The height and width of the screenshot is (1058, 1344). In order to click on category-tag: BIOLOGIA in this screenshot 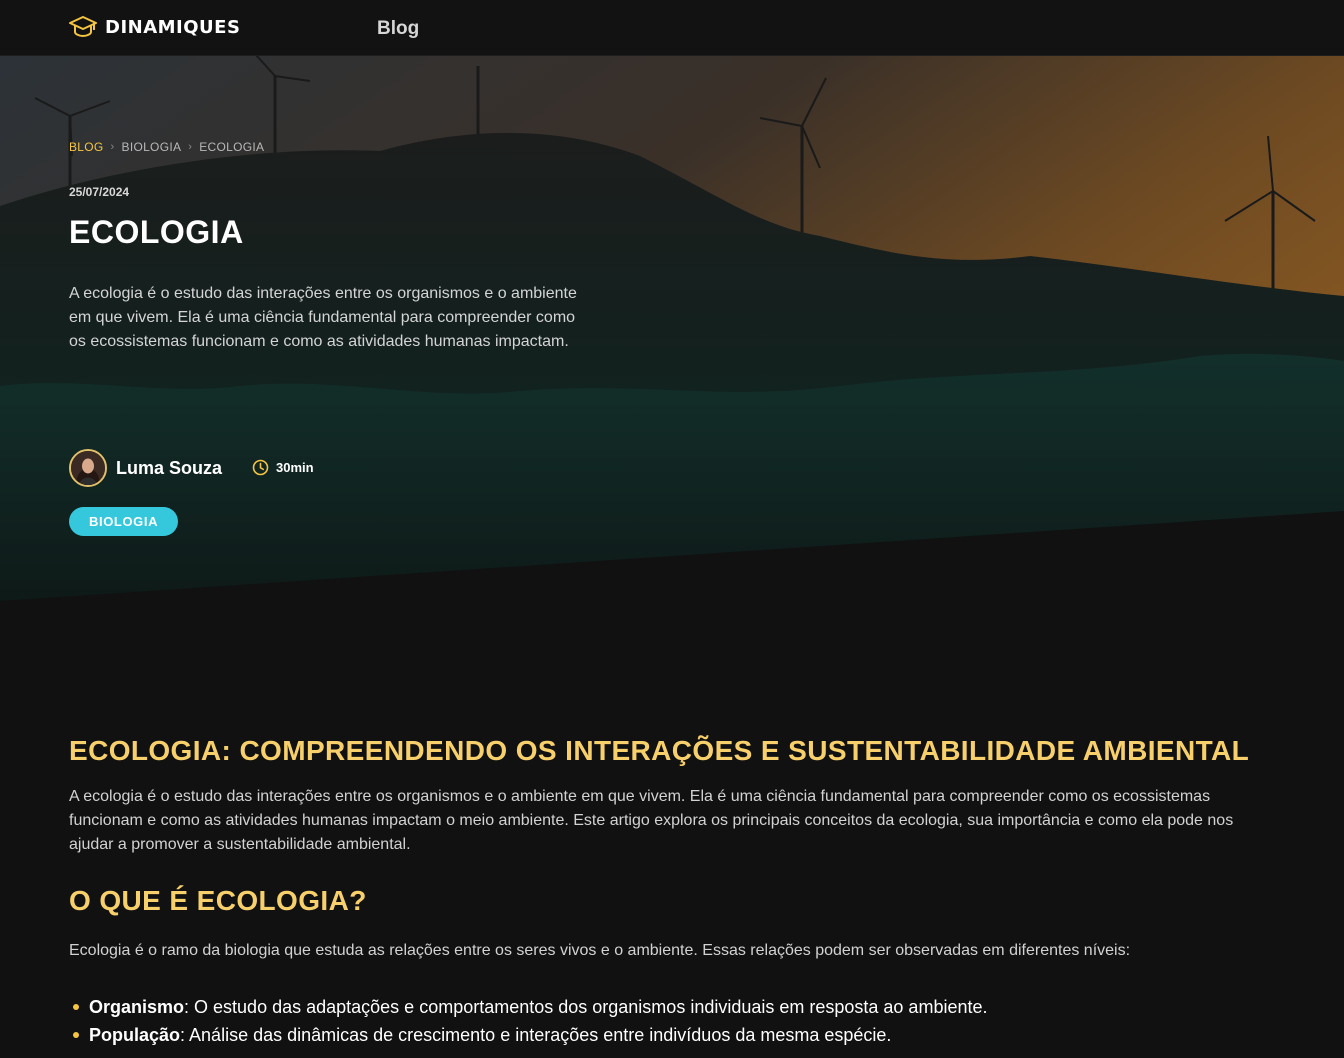, I will do `click(124, 521)`.